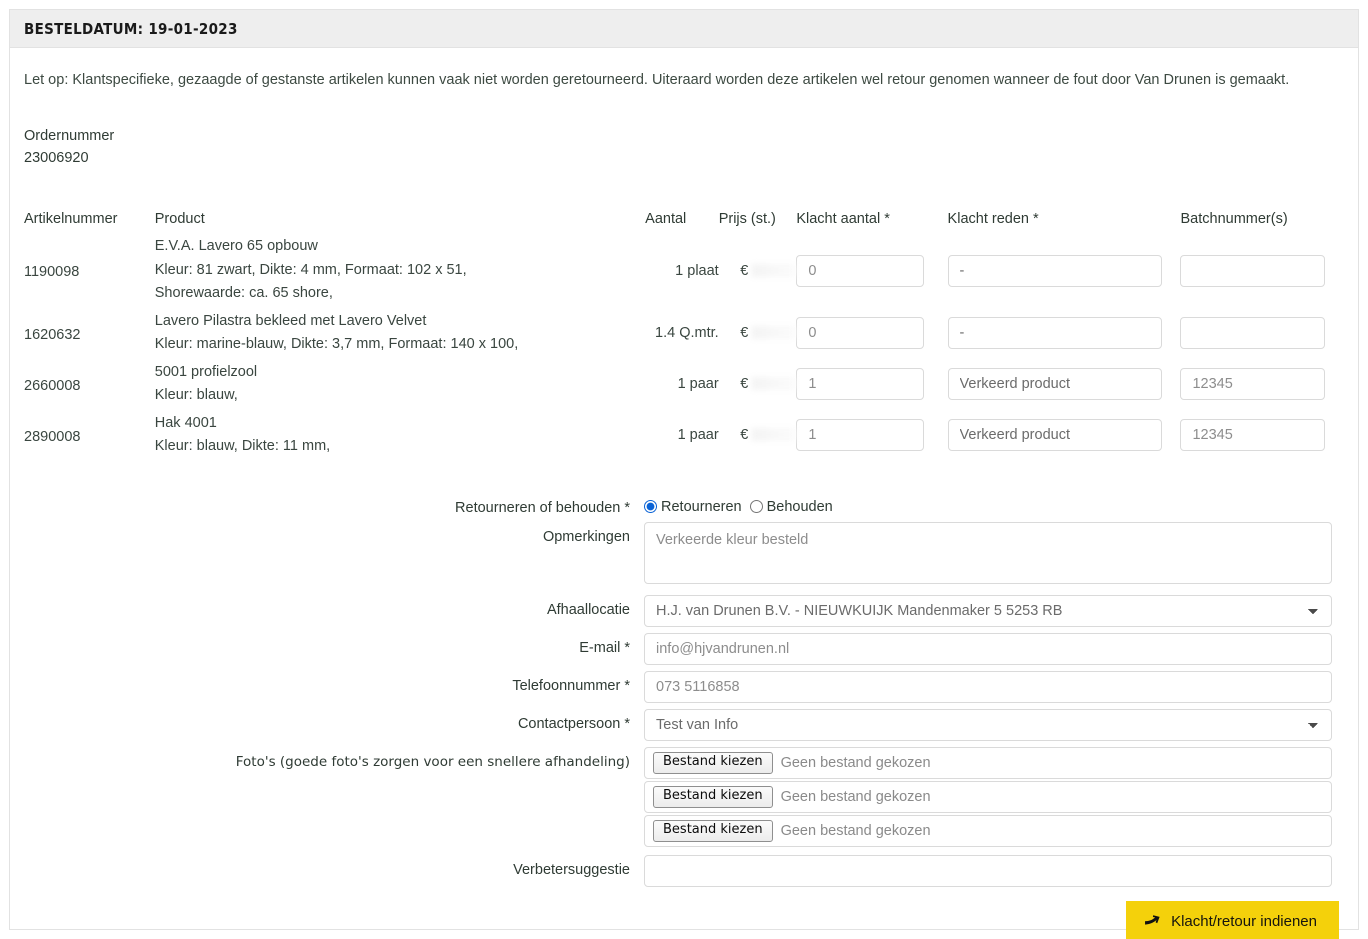 The image size is (1368, 939). I want to click on contact-person-select: Test van Info, so click(988, 724).